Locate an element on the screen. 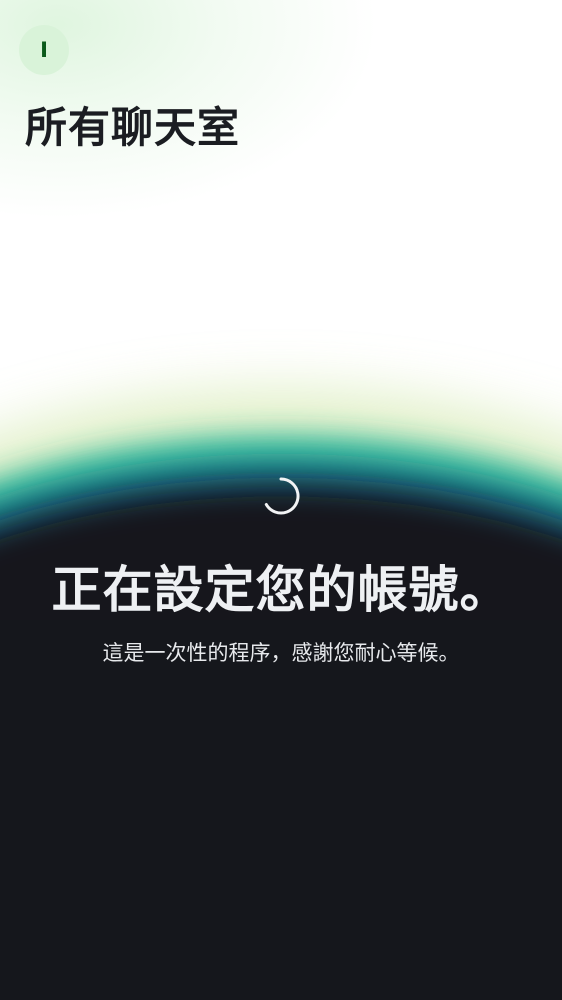 This screenshot has height=1000, width=562. page-title: 所有聊天室 is located at coordinates (133, 127).